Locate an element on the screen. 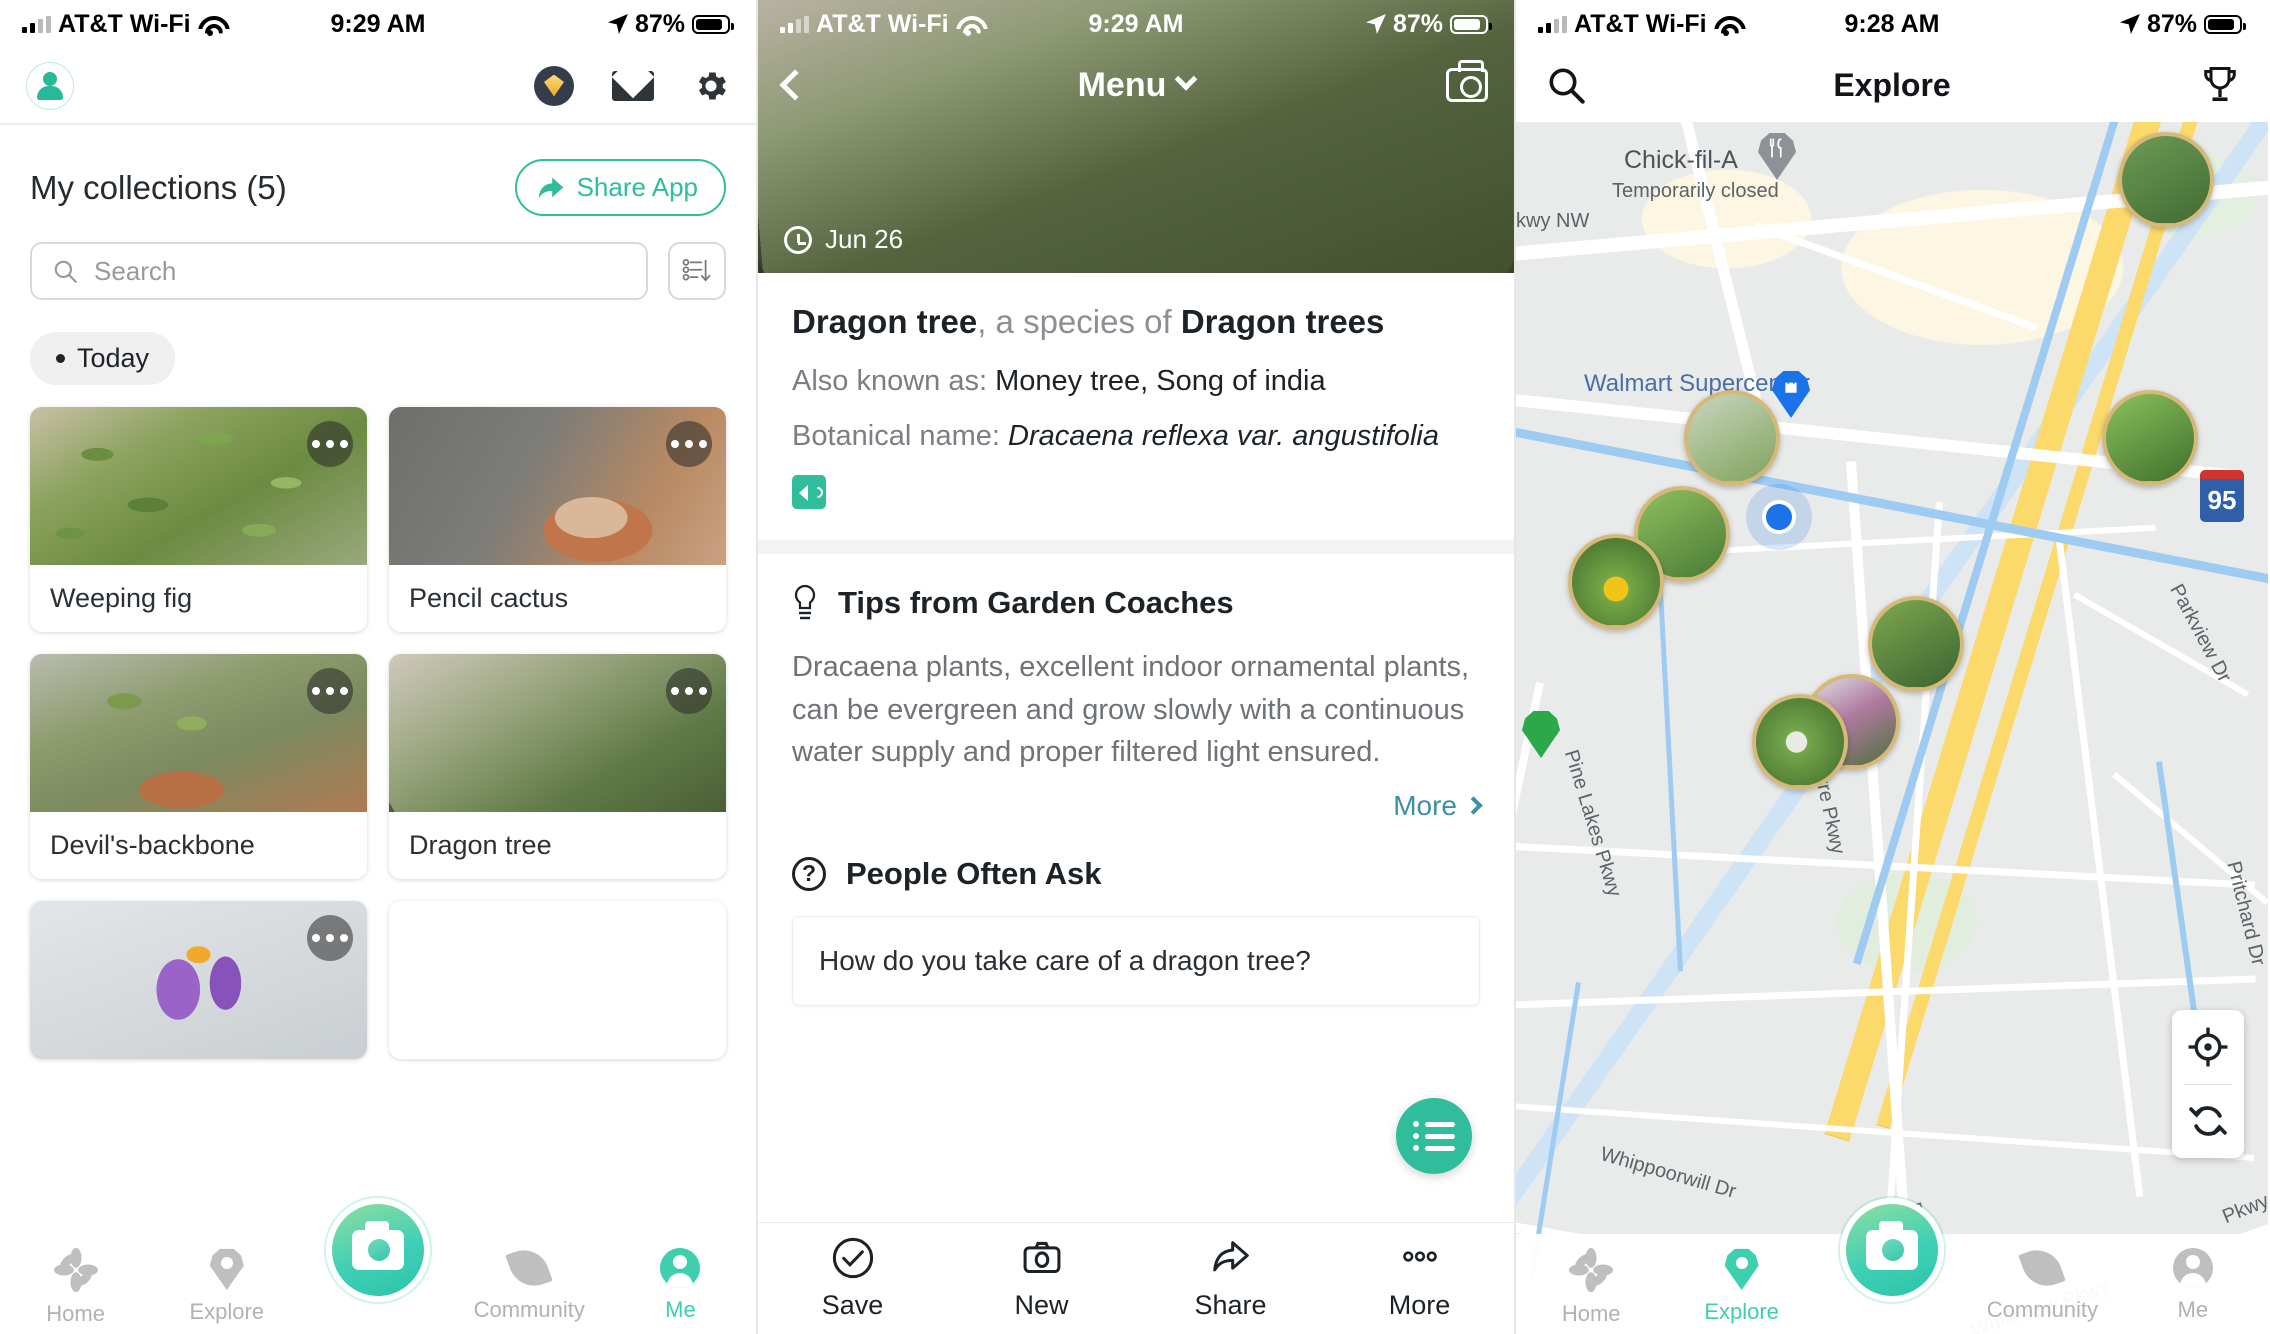 Image resolution: width=2270 pixels, height=1334 pixels. hero-nav: Menu is located at coordinates (1136, 85).